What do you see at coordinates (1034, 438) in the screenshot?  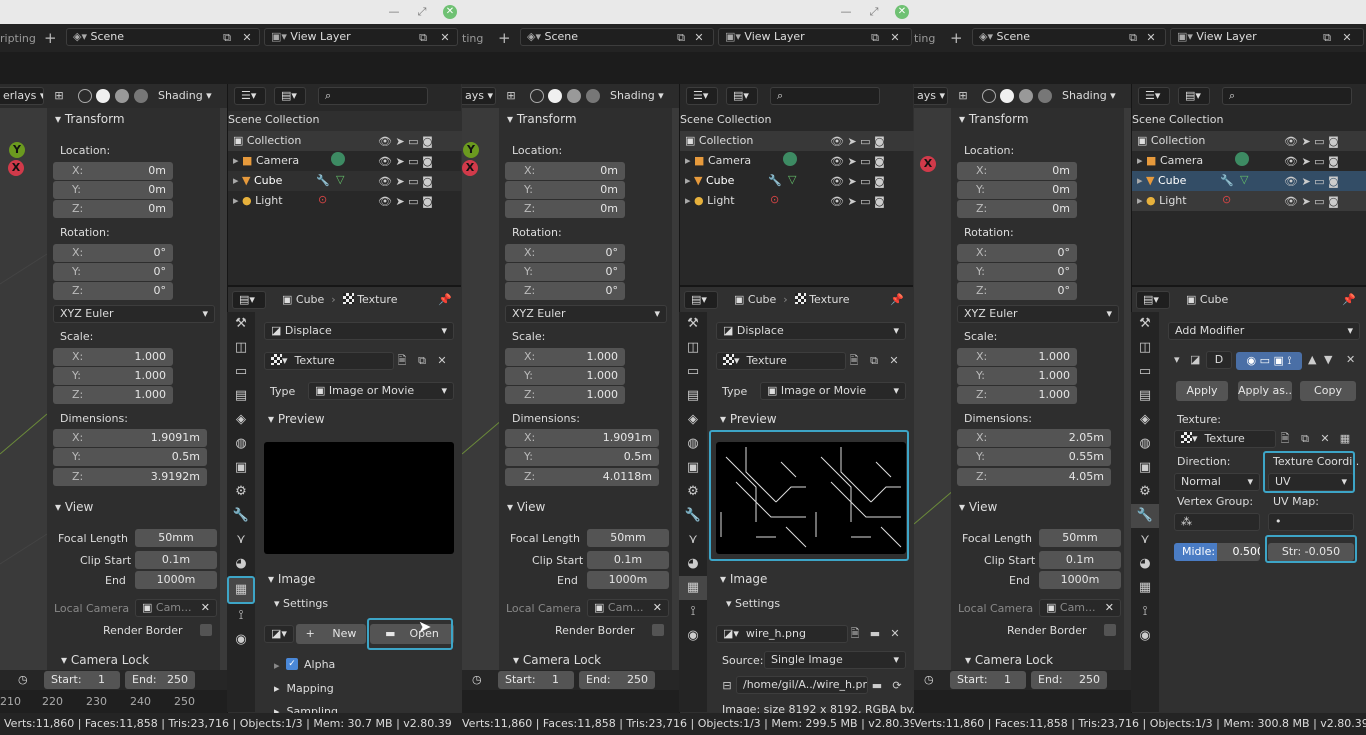 I see `dimensions-x-field: X: 2.05m` at bounding box center [1034, 438].